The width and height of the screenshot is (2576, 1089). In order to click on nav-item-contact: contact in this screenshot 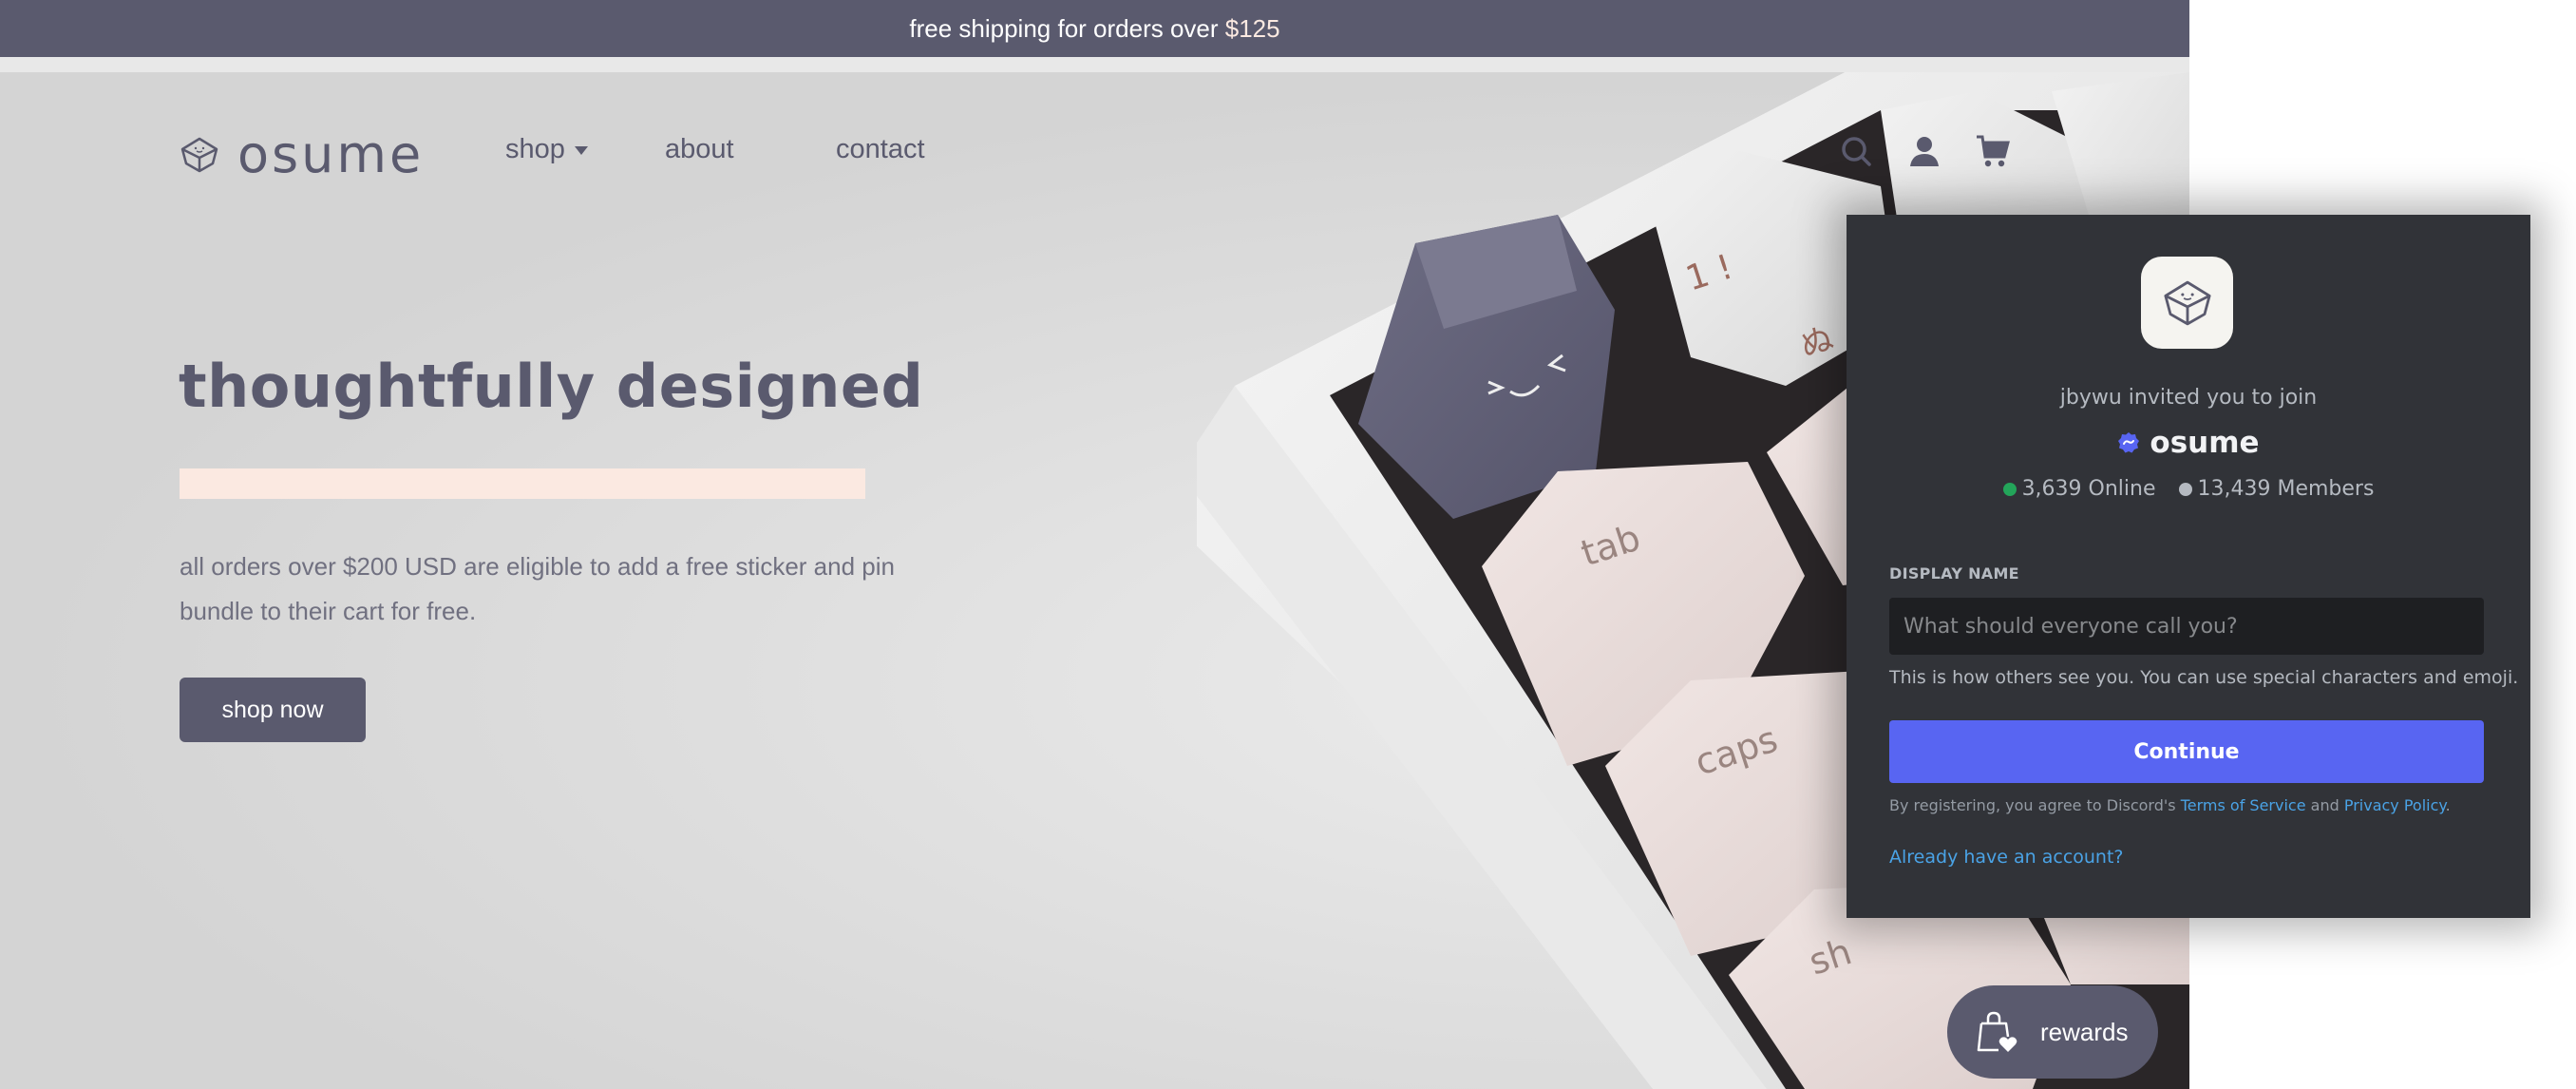, I will do `click(880, 149)`.